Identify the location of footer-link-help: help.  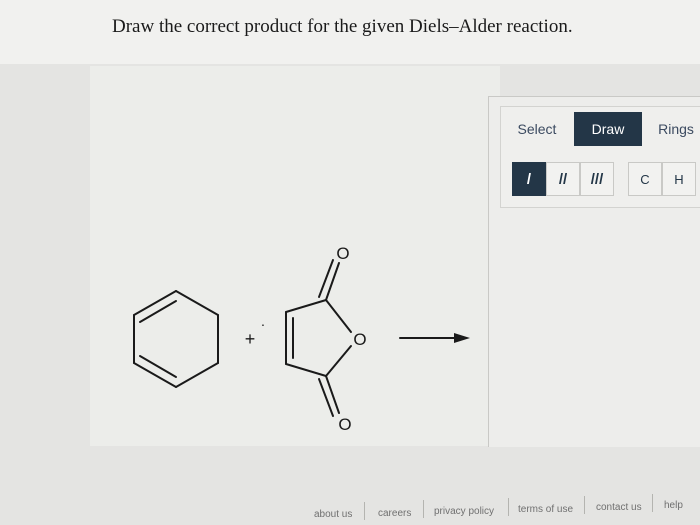
(673, 505).